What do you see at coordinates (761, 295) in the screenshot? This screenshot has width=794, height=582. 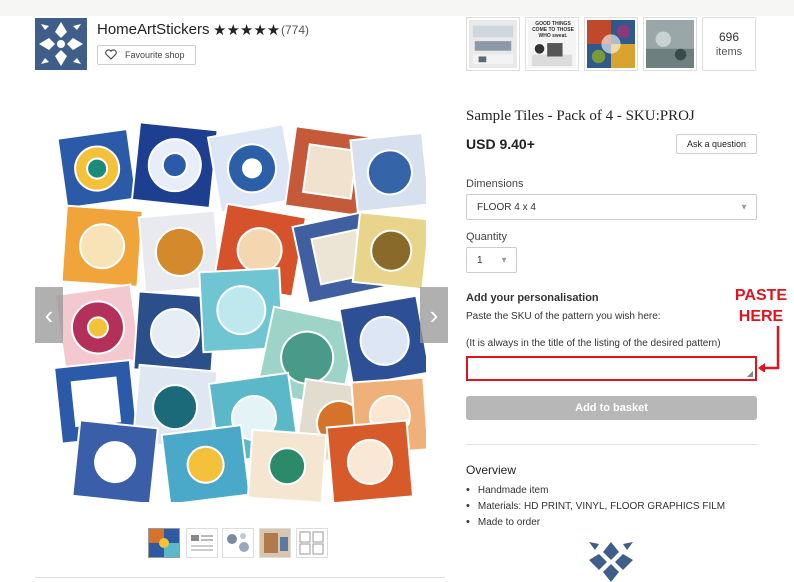 I see `paste-annotation-line1: PASTE` at bounding box center [761, 295].